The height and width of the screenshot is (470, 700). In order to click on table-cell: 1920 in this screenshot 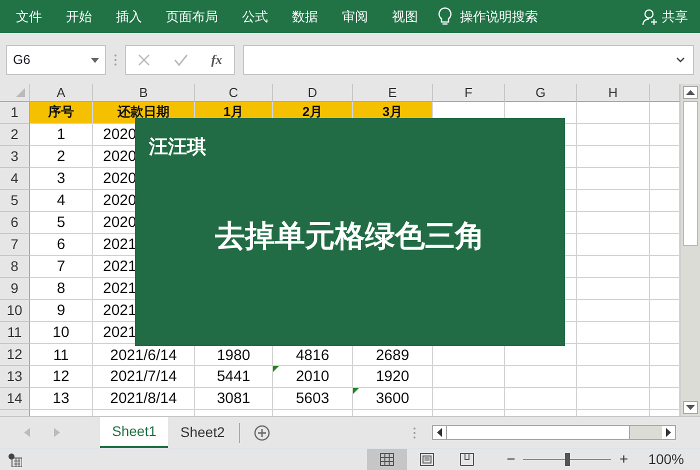, I will do `click(393, 376)`.